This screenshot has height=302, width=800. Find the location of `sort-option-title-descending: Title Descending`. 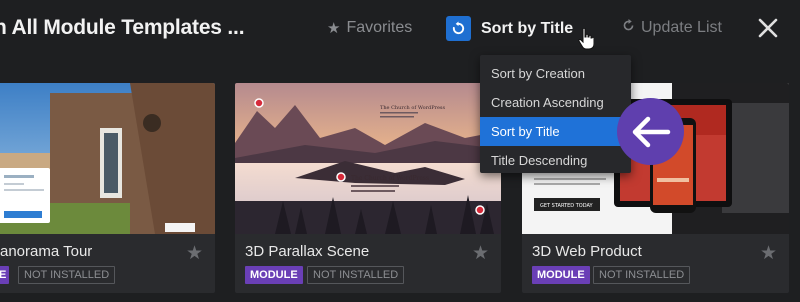

sort-option-title-descending: Title Descending is located at coordinates (555, 160).